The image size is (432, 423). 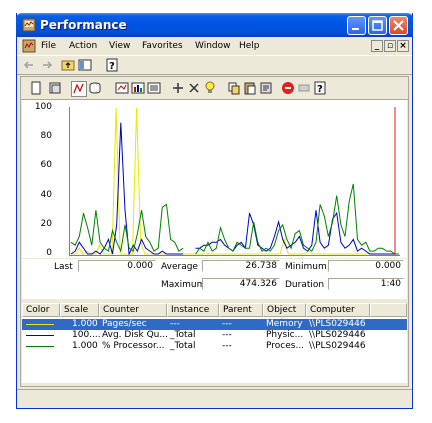 I want to click on y-tick-label: 80, so click(x=46, y=136).